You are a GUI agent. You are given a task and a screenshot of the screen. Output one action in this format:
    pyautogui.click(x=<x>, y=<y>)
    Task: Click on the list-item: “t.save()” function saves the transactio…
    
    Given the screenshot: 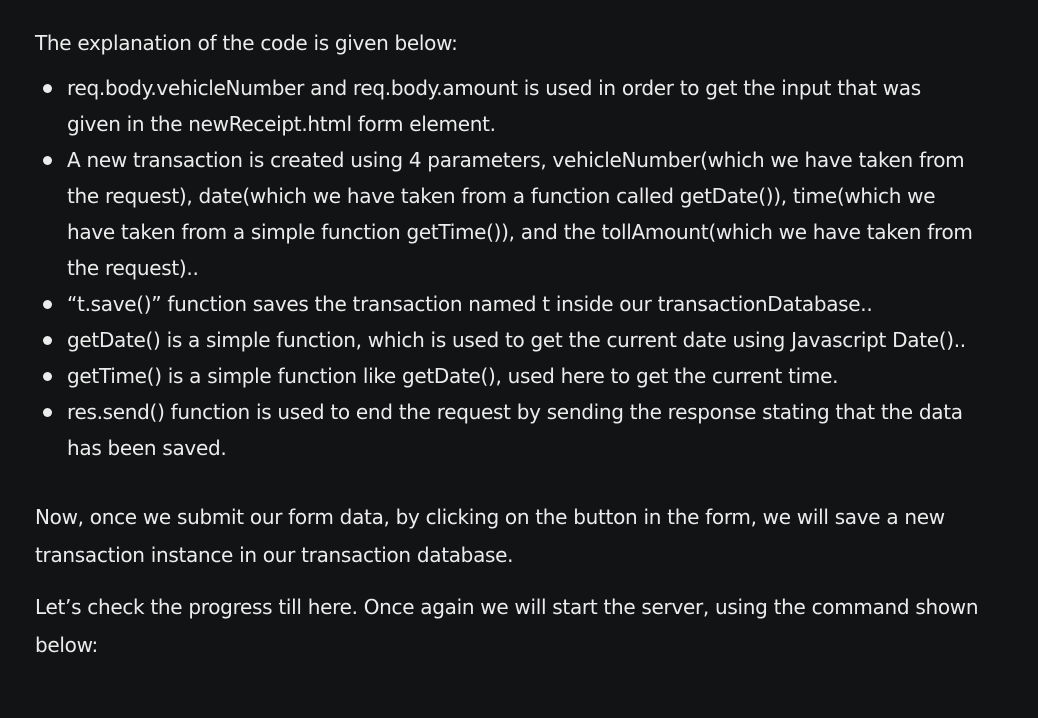 What is the action you would take?
    pyautogui.click(x=506, y=304)
    